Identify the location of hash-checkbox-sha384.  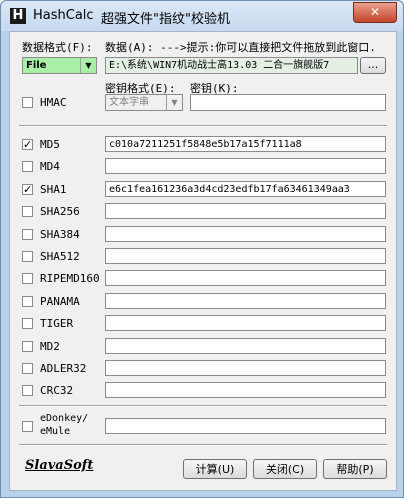
(27, 234).